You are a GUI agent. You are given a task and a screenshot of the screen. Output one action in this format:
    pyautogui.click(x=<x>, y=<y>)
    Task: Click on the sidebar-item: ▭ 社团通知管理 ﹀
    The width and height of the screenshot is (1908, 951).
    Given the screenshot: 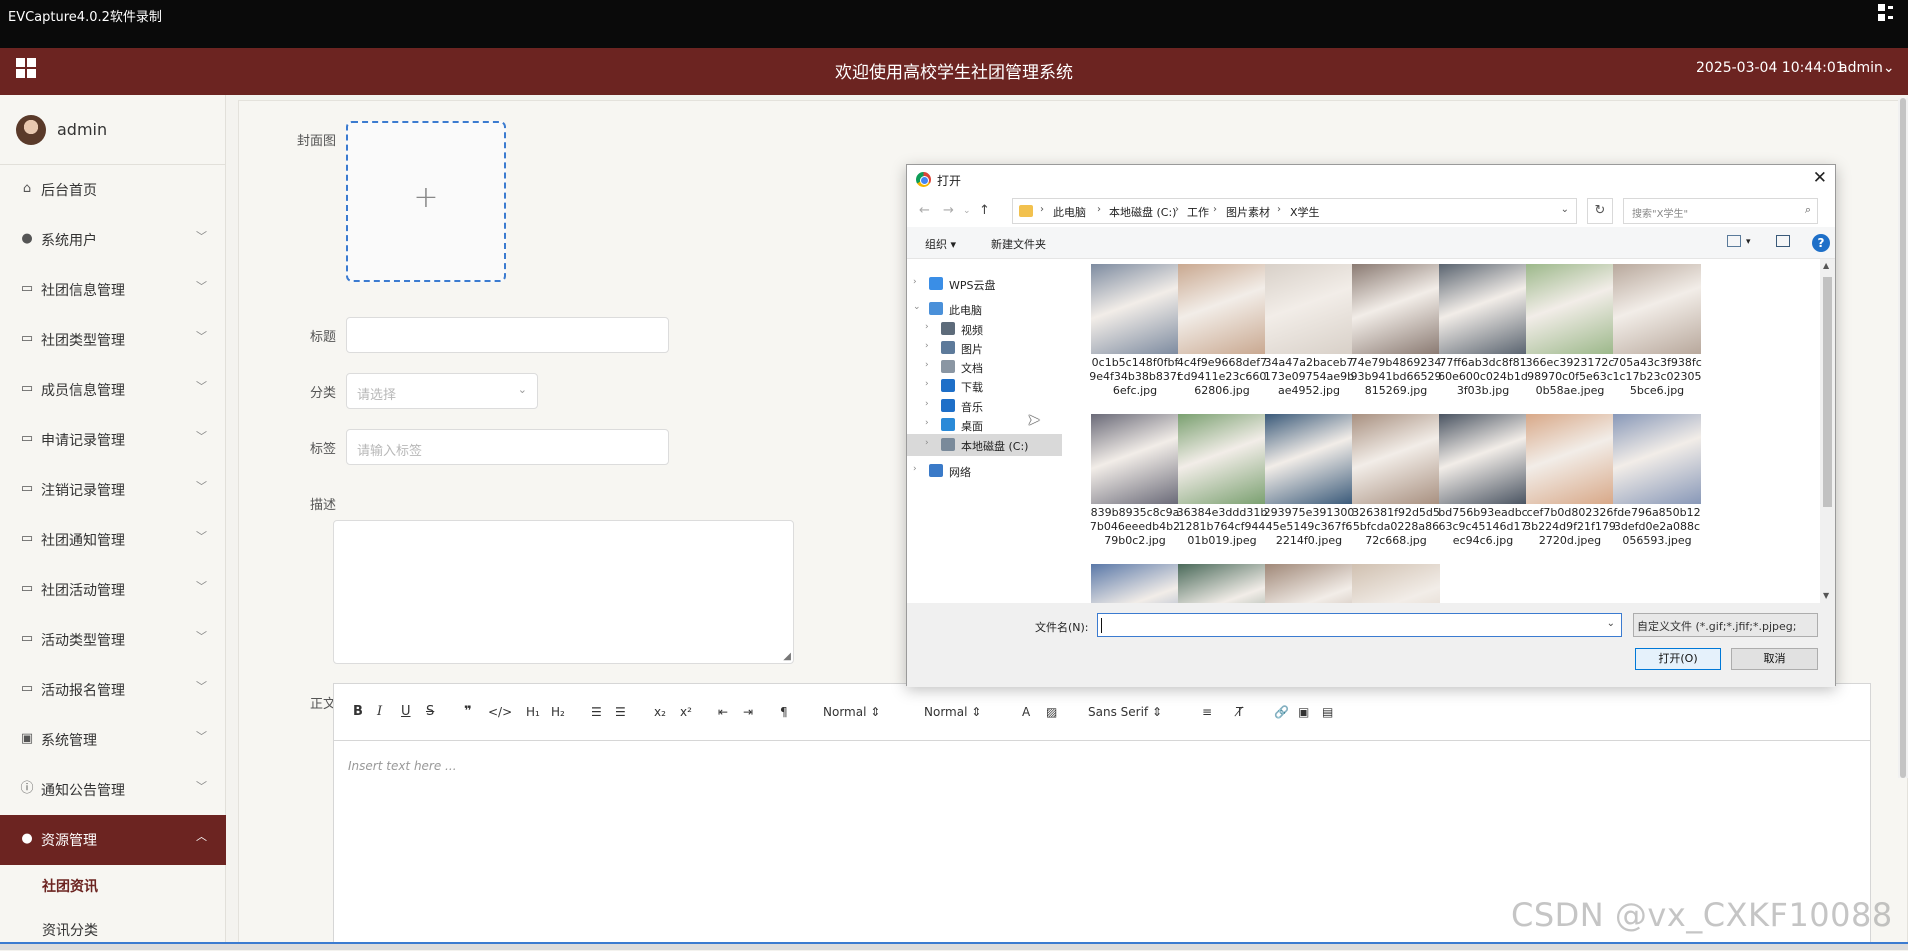 What is the action you would take?
    pyautogui.click(x=113, y=540)
    